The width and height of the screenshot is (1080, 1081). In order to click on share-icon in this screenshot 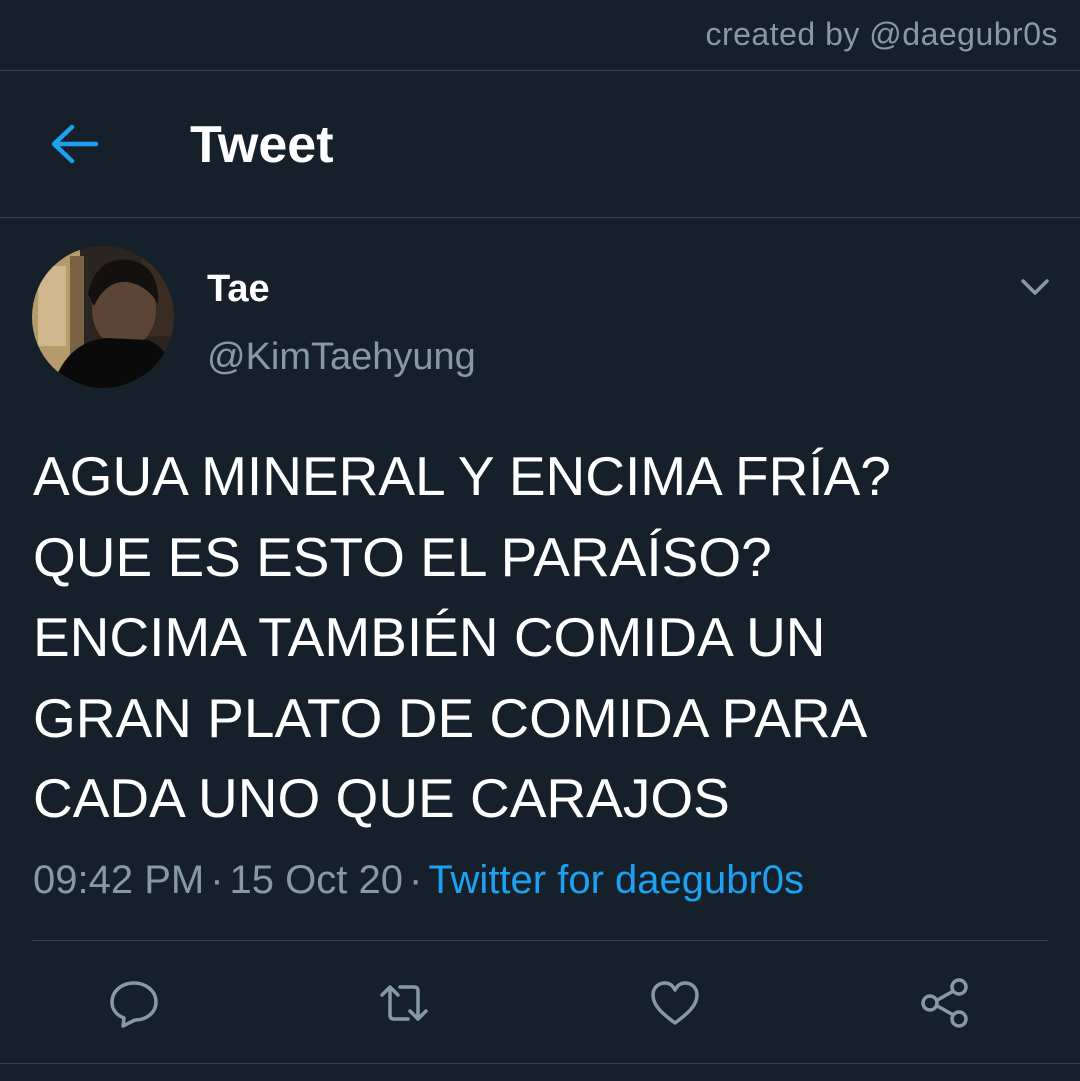, I will do `click(944, 1003)`.